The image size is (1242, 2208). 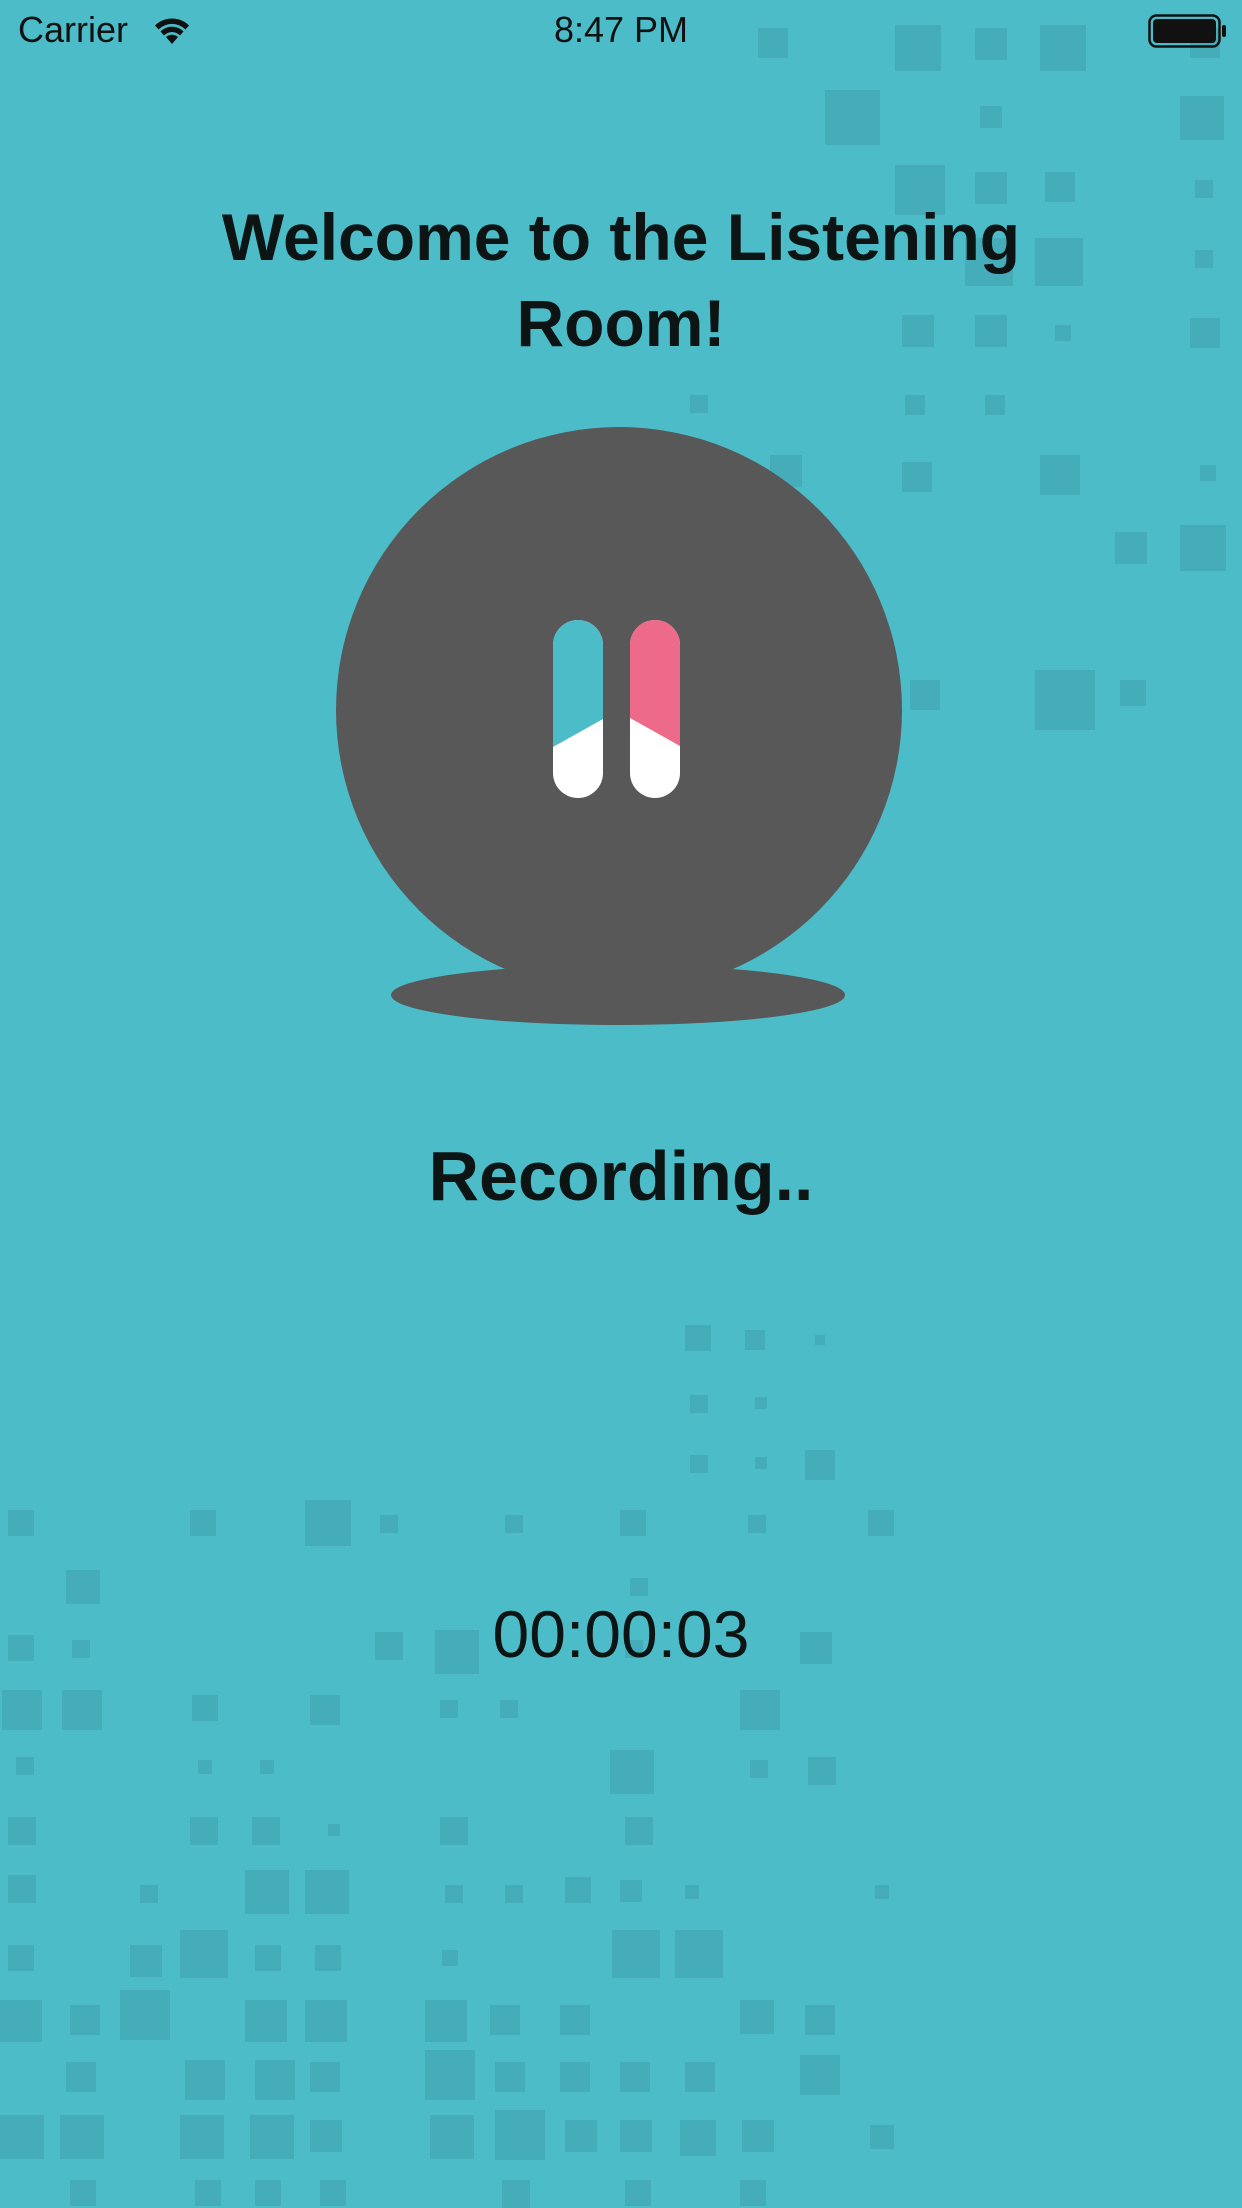 I want to click on page-title: Welcome to the Listening Room!, so click(x=621, y=280).